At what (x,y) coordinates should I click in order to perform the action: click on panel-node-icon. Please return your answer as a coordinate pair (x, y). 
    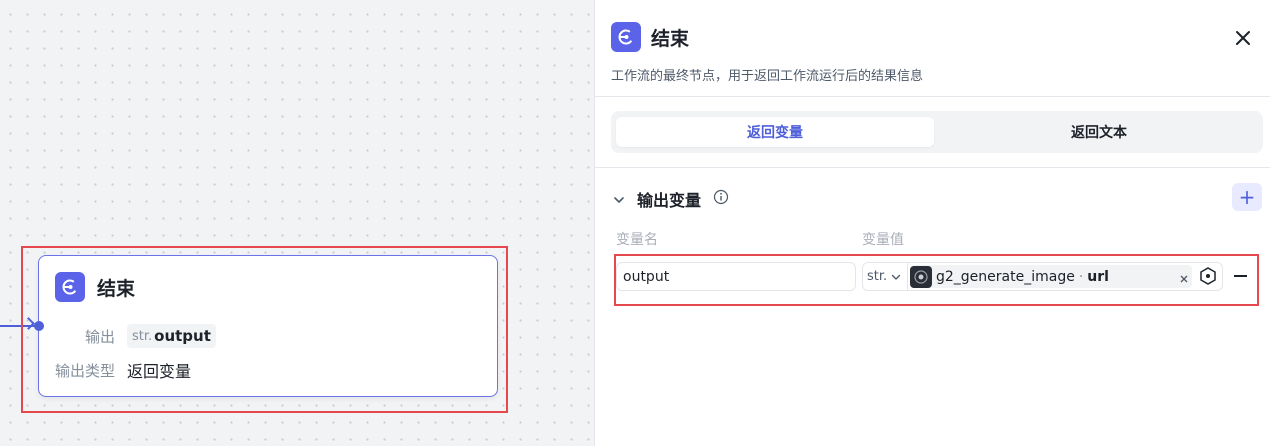
    Looking at the image, I should click on (626, 37).